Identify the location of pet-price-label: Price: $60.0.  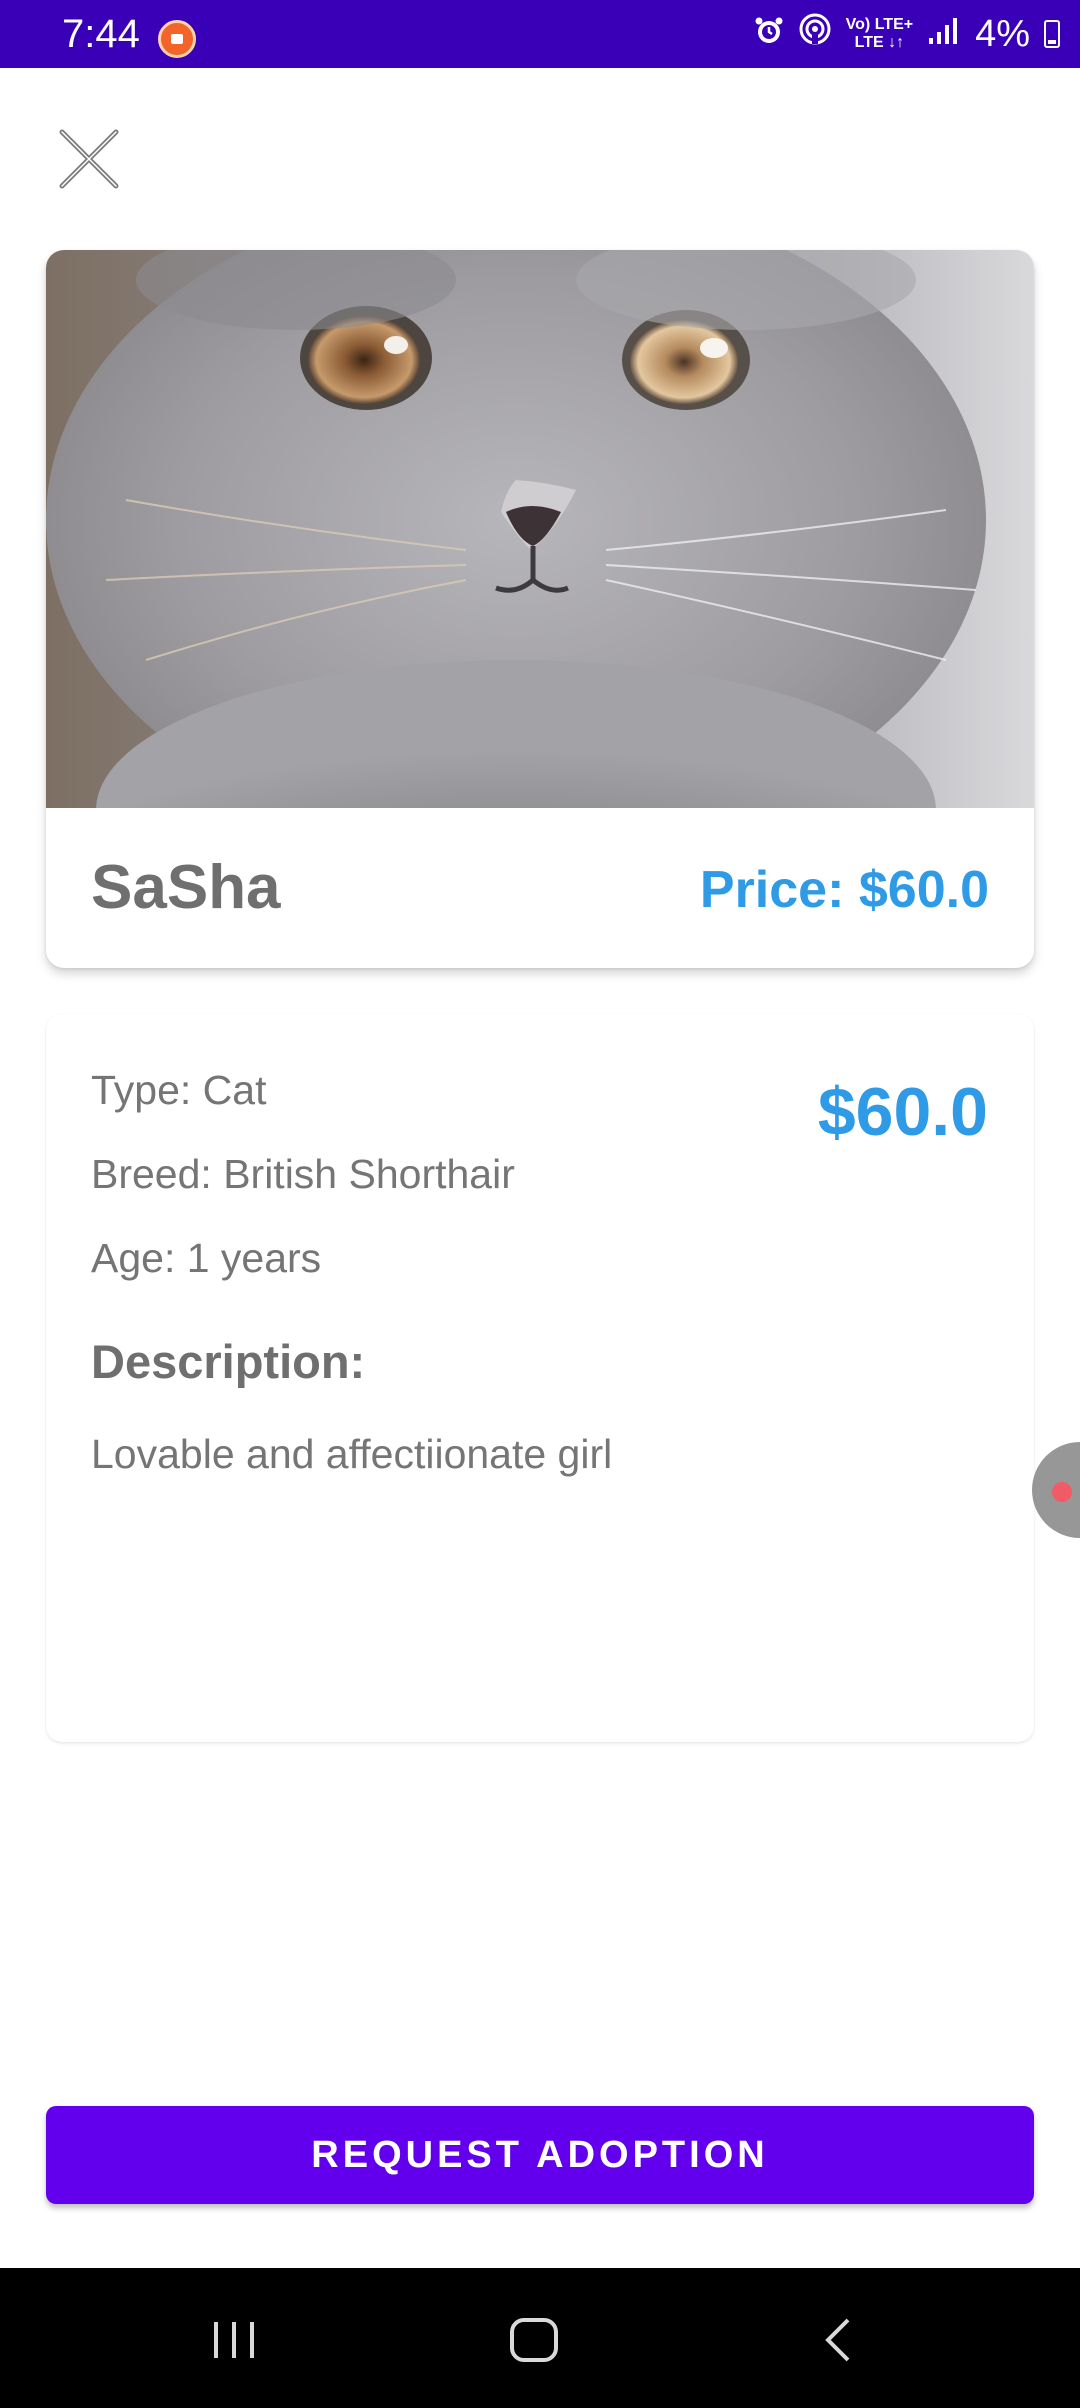
(844, 890).